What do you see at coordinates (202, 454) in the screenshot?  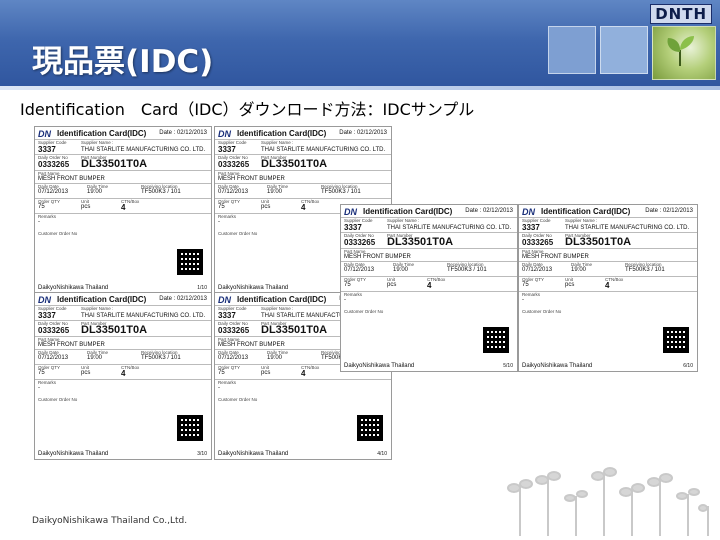 I see `page-number: 3/10` at bounding box center [202, 454].